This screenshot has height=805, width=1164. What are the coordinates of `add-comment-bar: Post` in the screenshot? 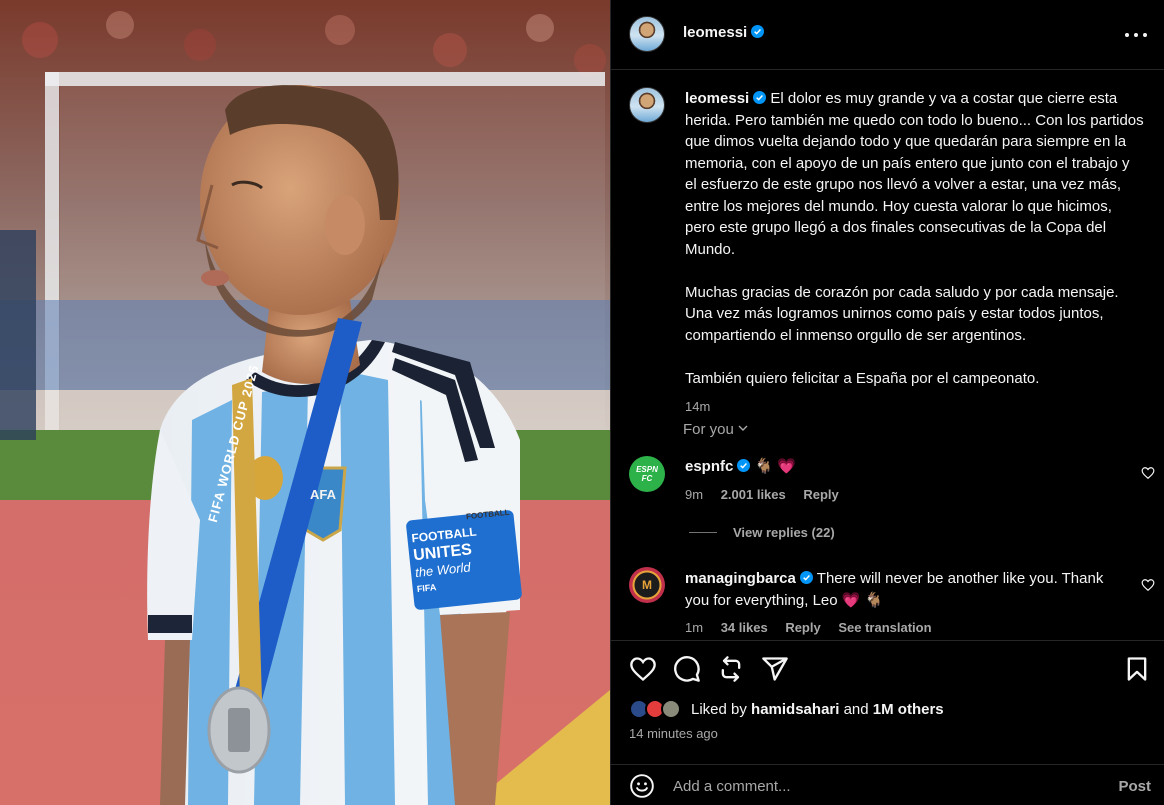 It's located at (887, 784).